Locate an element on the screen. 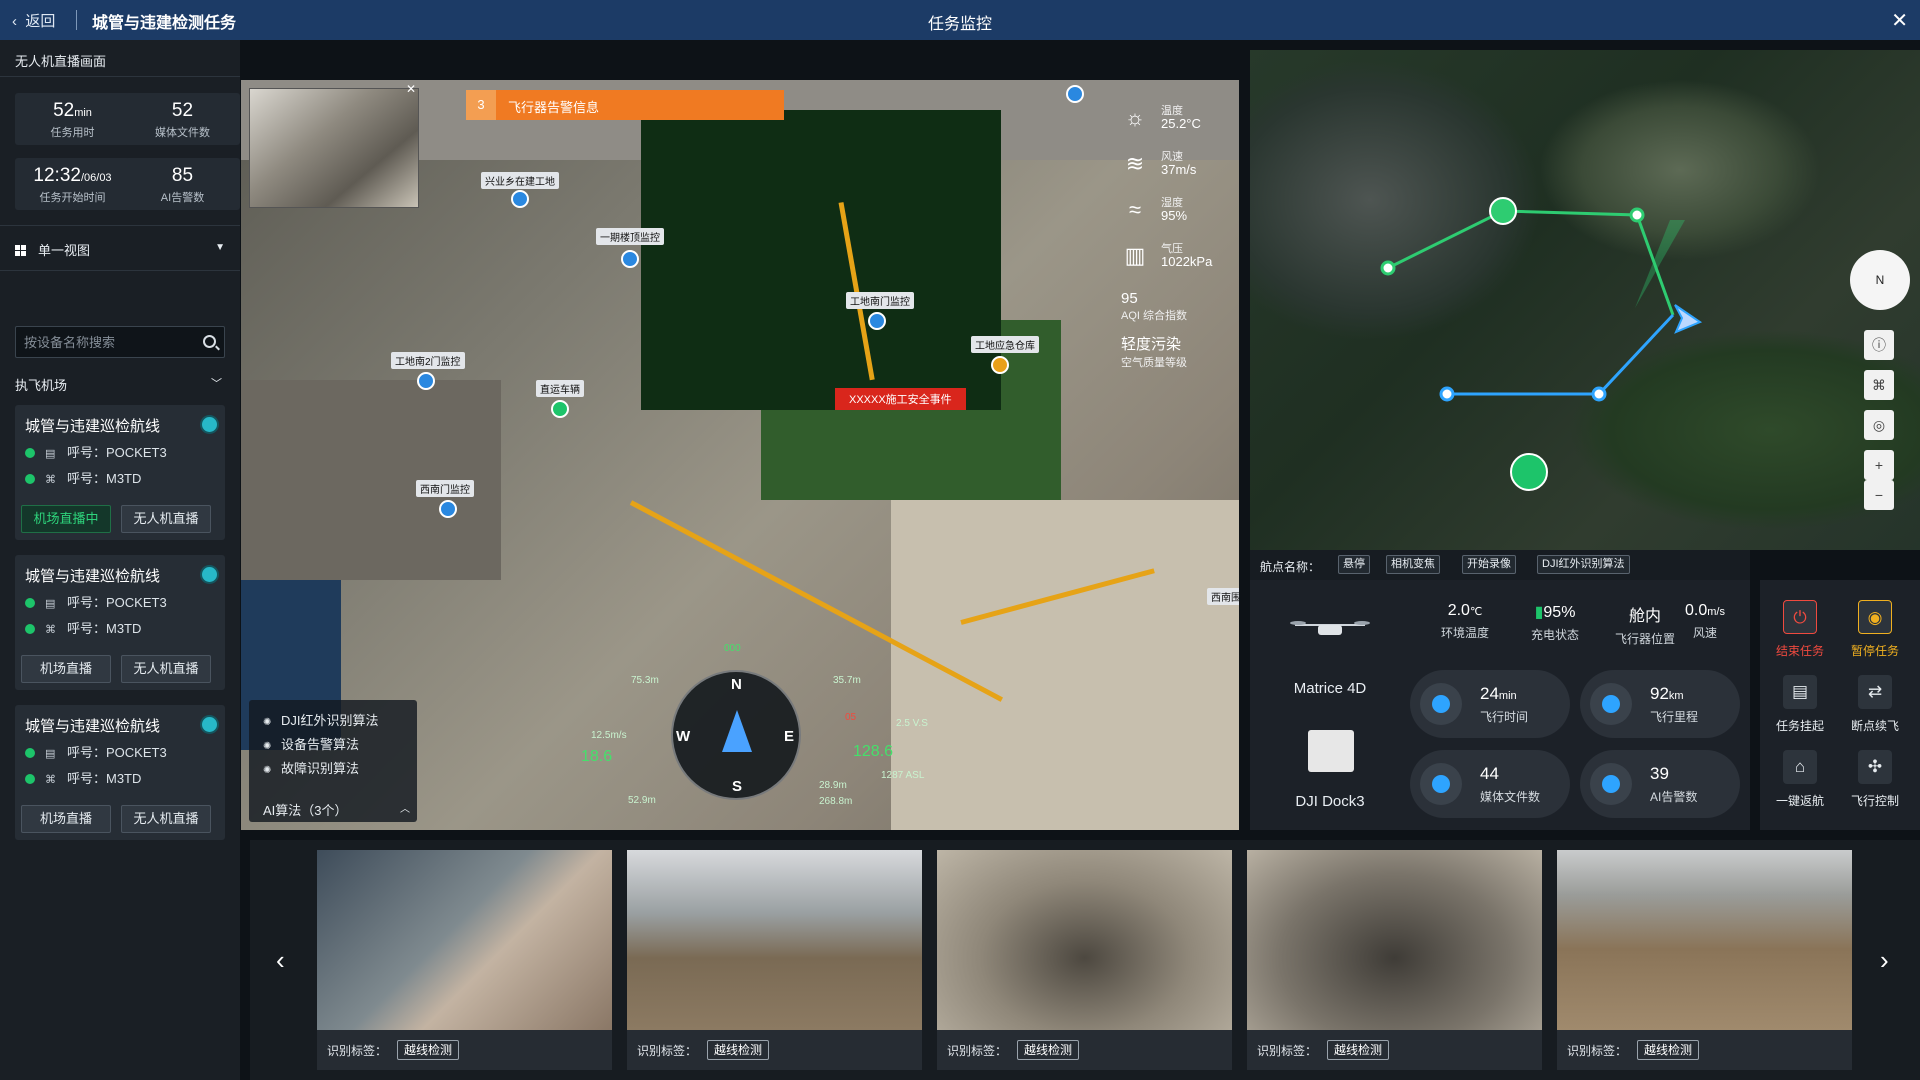 The width and height of the screenshot is (1920, 1080). location-tag: 直运车辆 is located at coordinates (560, 388).